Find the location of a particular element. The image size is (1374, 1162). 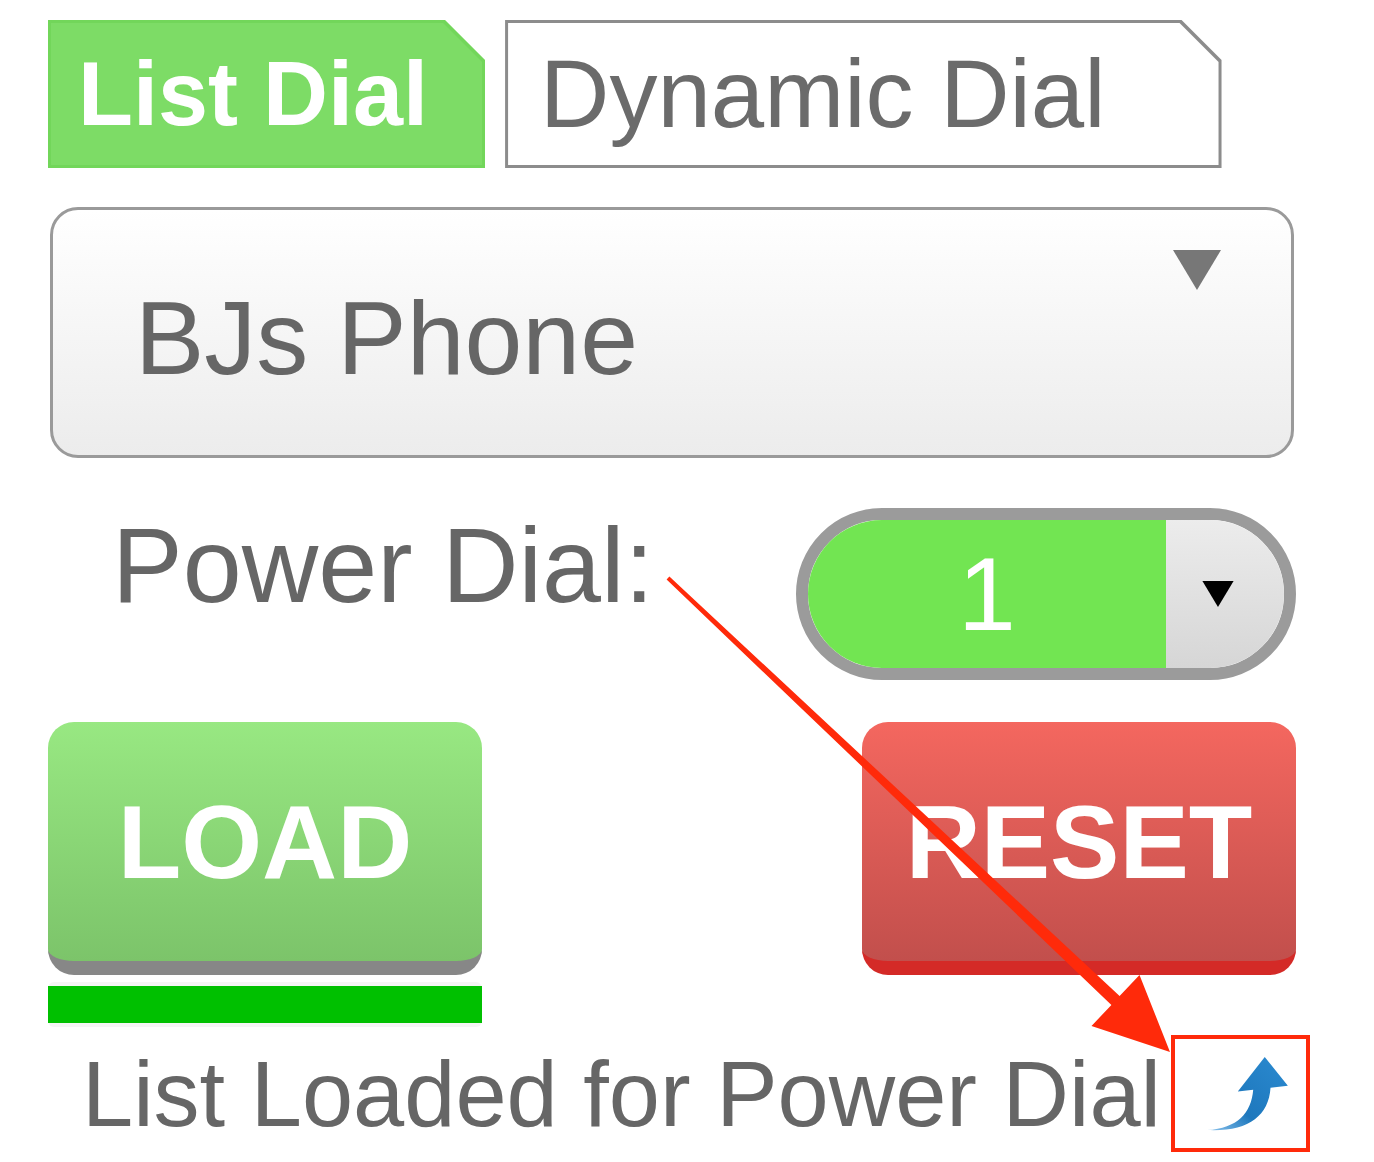

triangle-down-icon is located at coordinates (1197, 270).